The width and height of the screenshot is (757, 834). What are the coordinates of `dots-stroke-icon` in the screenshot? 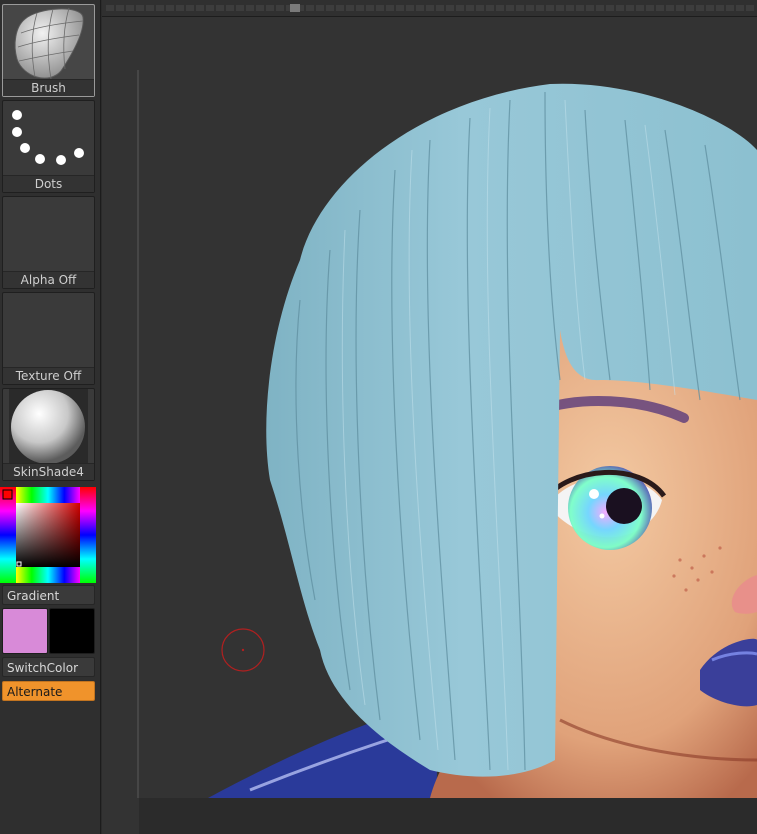 It's located at (48, 138).